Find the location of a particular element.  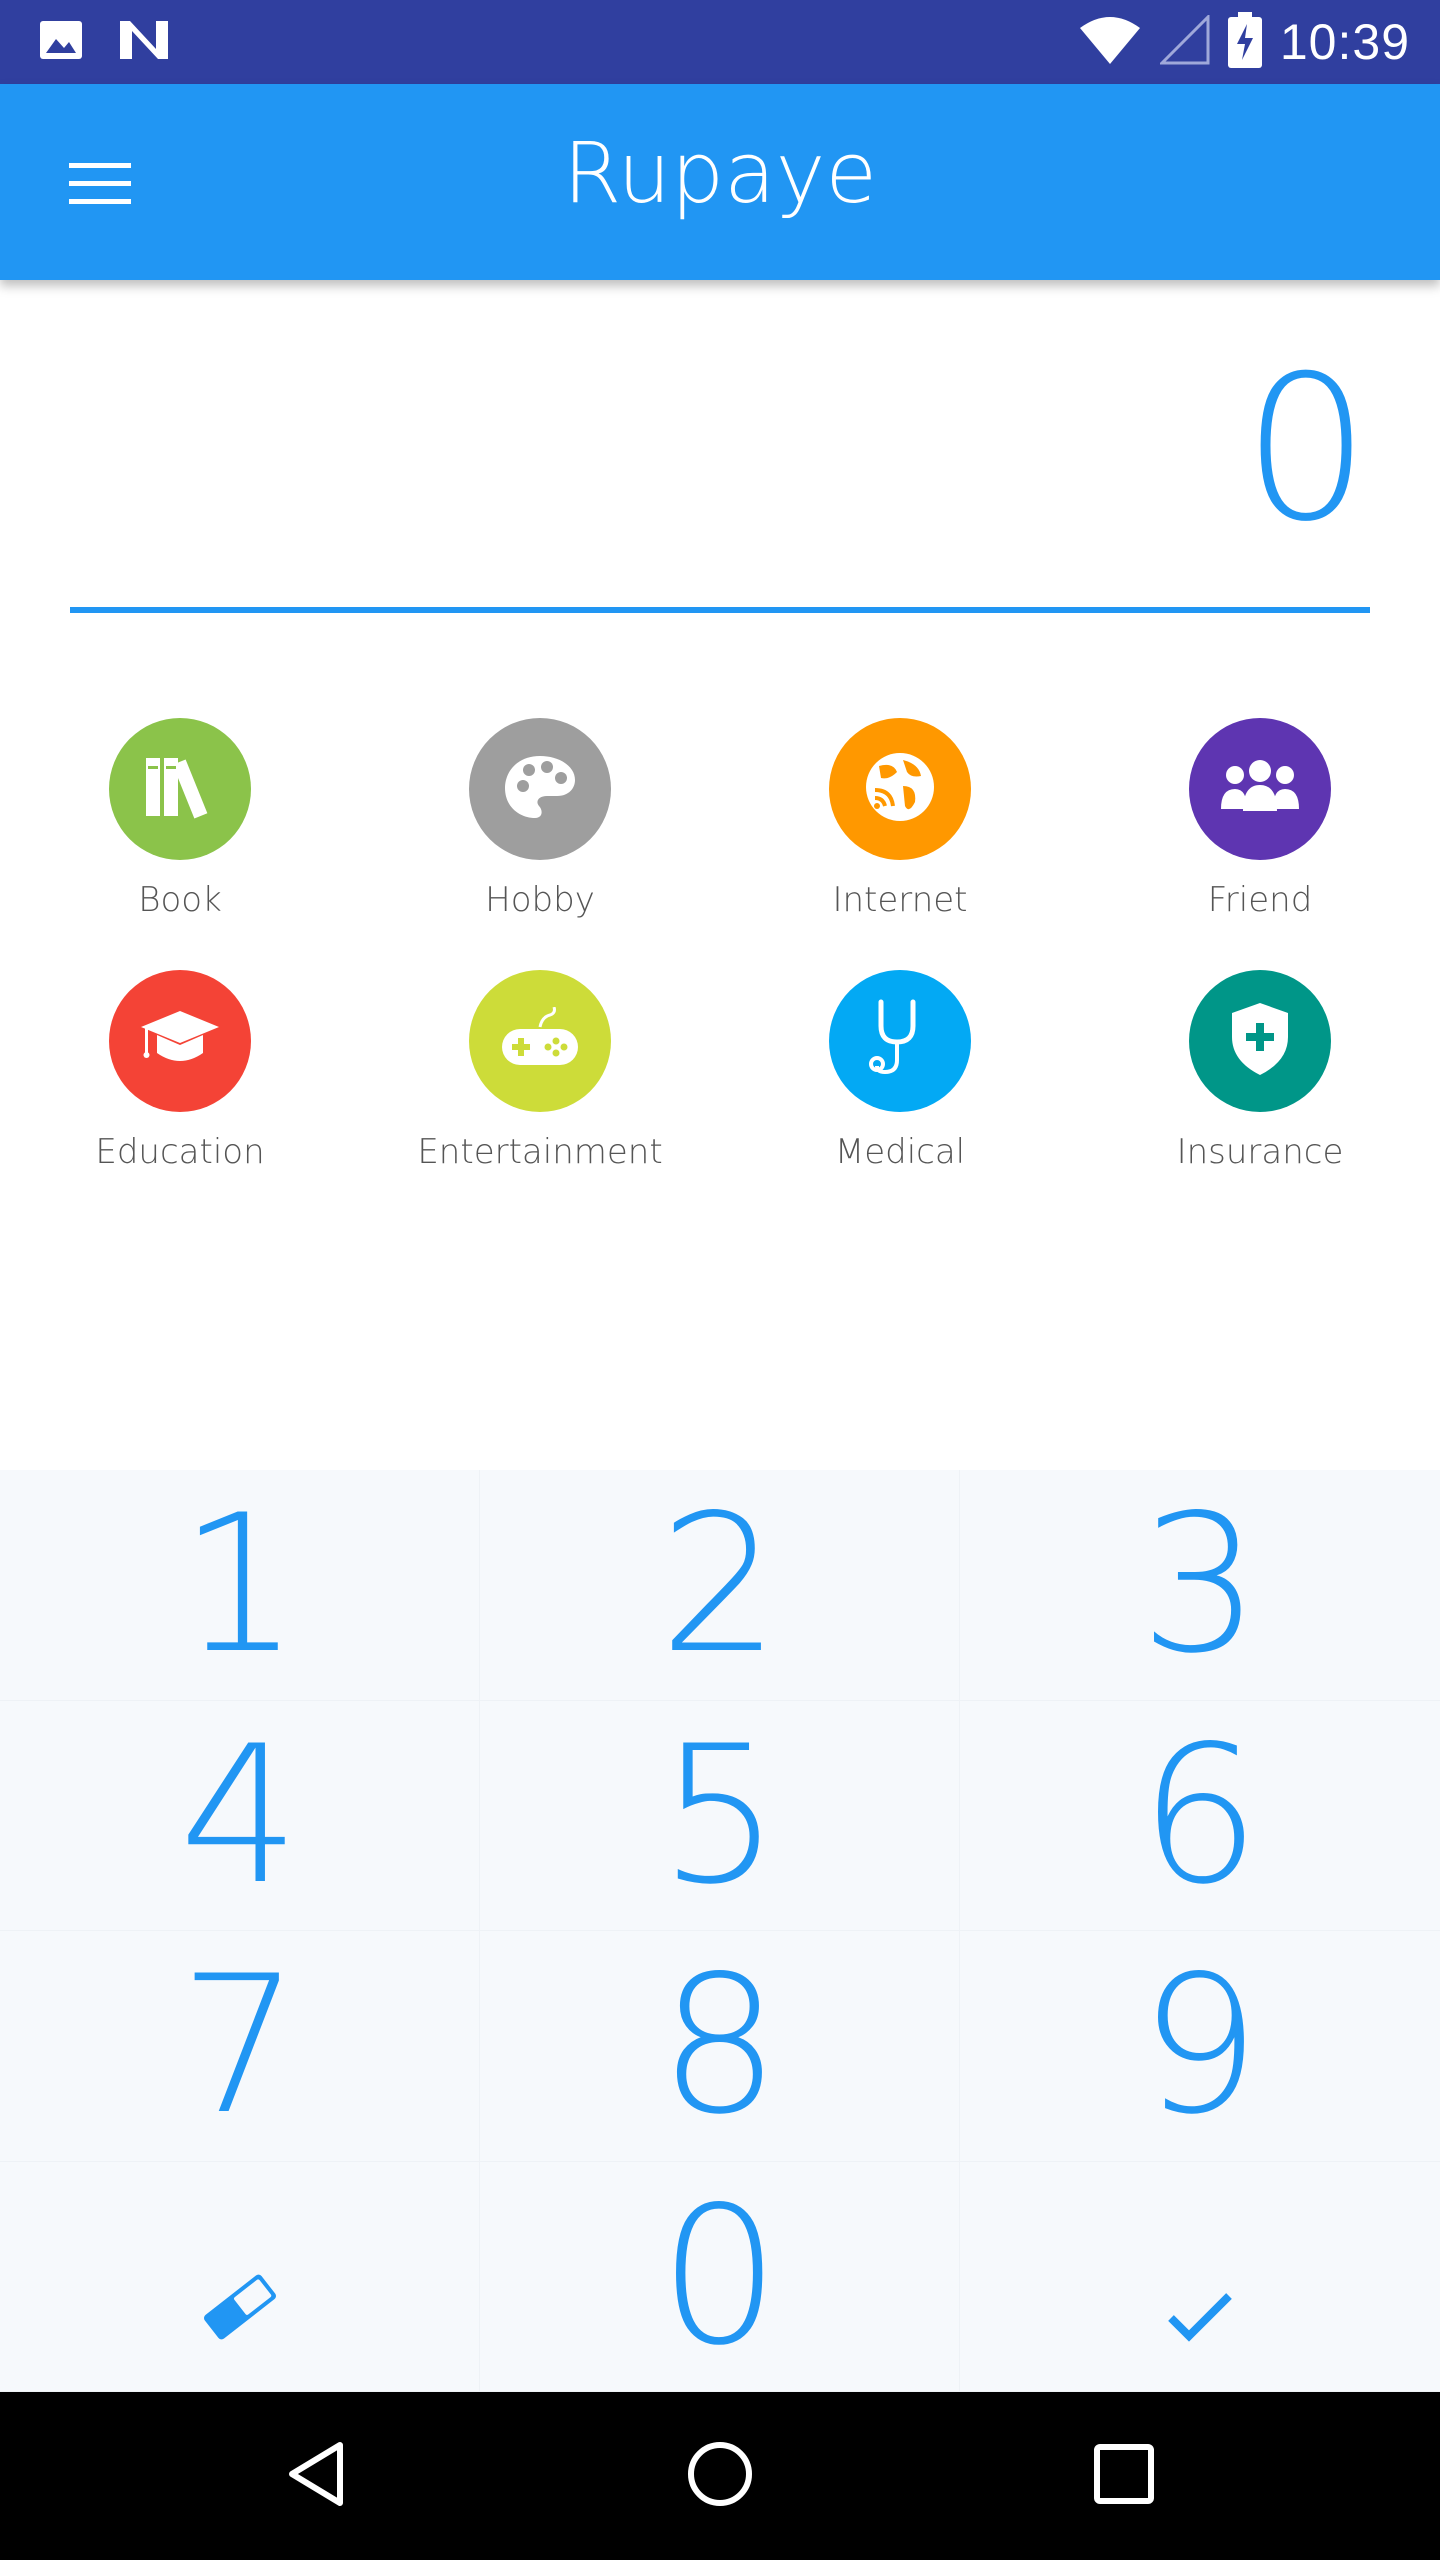

amount-value: 0 is located at coordinates (1306, 449).